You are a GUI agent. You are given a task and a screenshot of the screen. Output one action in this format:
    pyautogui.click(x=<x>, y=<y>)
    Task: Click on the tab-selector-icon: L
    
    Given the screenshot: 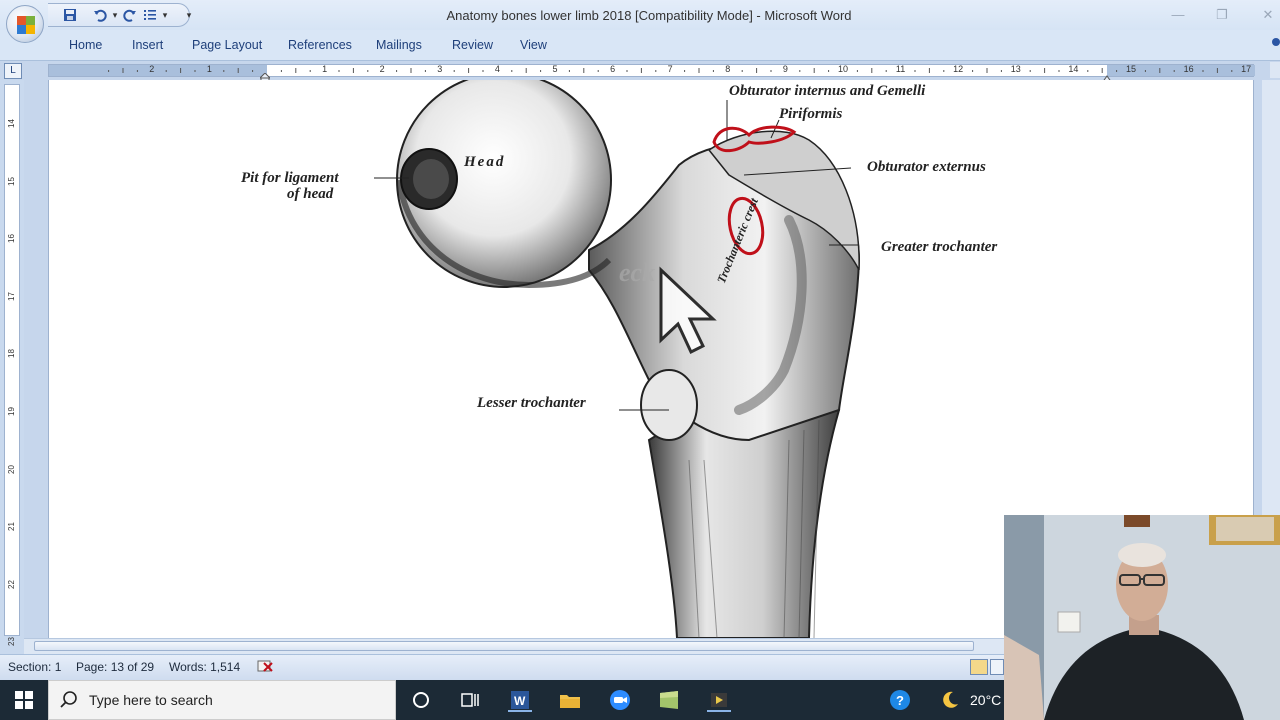 What is the action you would take?
    pyautogui.click(x=13, y=71)
    